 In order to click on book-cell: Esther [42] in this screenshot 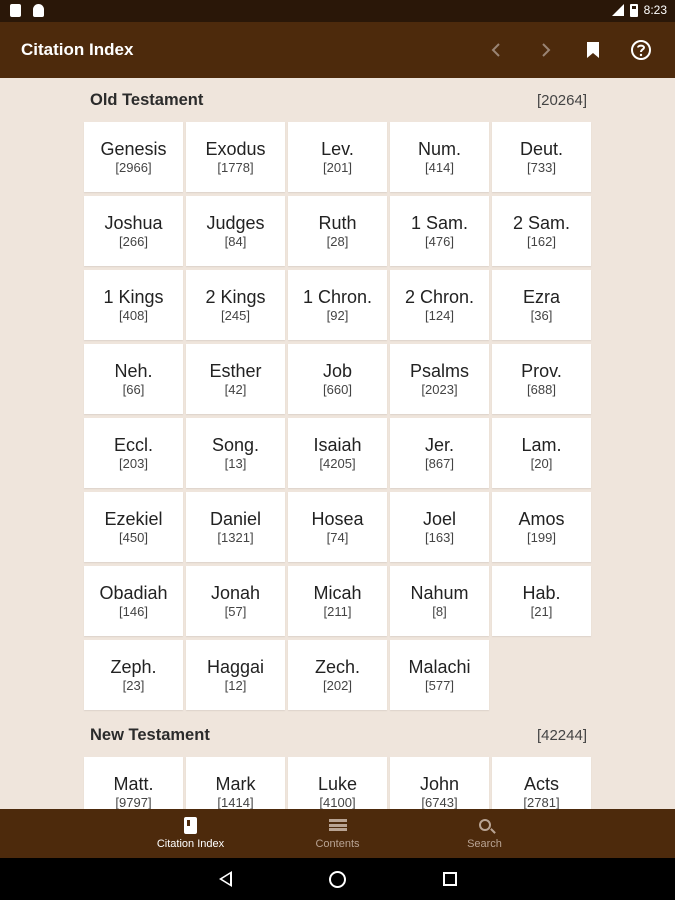, I will do `click(235, 379)`.